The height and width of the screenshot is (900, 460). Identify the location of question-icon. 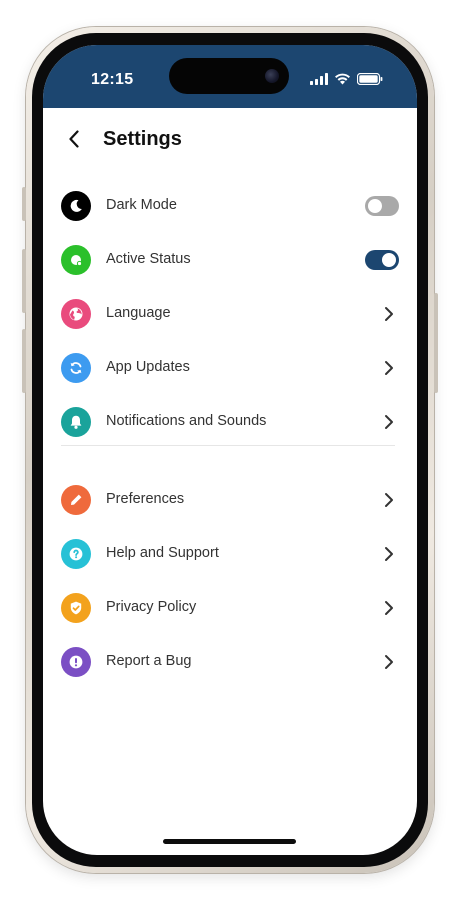
(76, 554).